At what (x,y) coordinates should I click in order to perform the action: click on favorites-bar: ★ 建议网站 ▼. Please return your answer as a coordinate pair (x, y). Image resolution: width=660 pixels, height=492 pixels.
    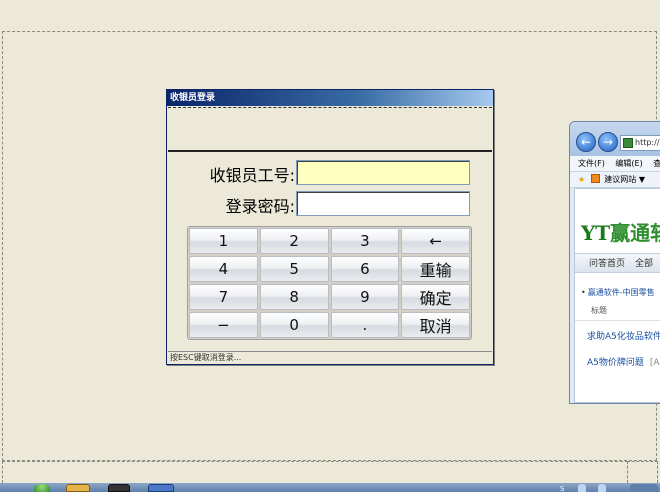
    Looking at the image, I should click on (615, 180).